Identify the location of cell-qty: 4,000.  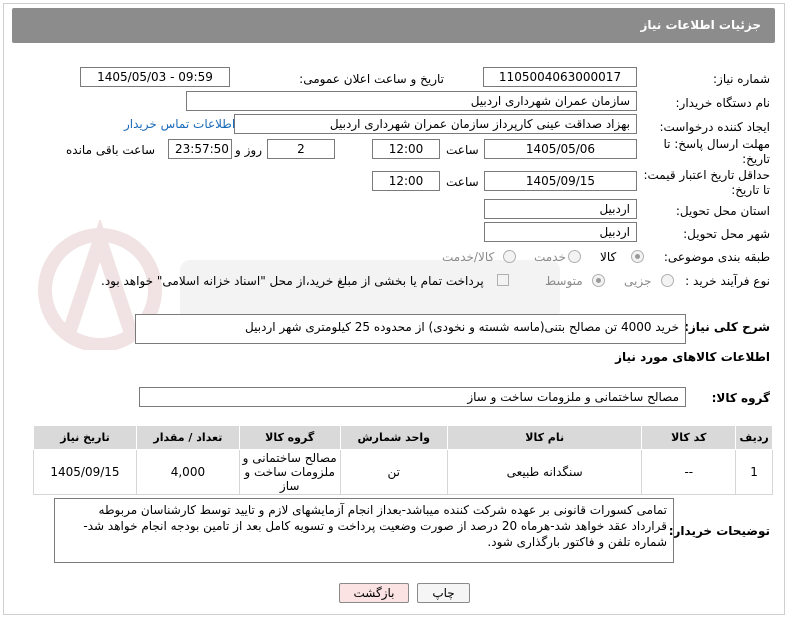
(187, 472).